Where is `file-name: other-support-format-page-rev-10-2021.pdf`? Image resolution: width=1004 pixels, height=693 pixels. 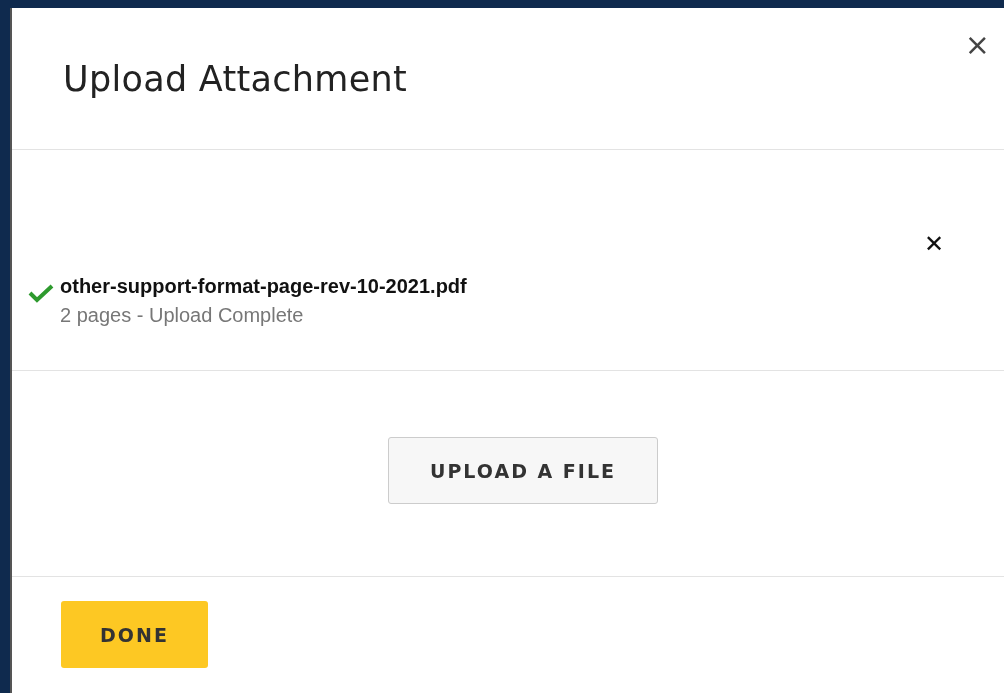 file-name: other-support-format-page-rev-10-2021.pdf is located at coordinates (263, 286).